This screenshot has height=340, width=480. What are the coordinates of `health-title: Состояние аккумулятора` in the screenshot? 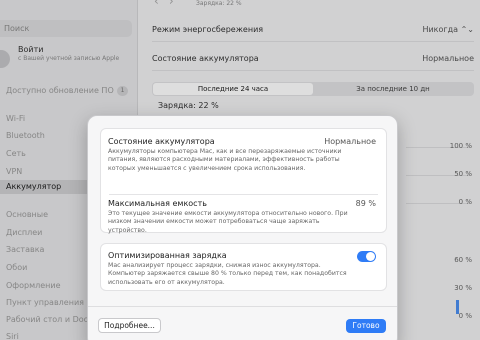 It's located at (161, 141).